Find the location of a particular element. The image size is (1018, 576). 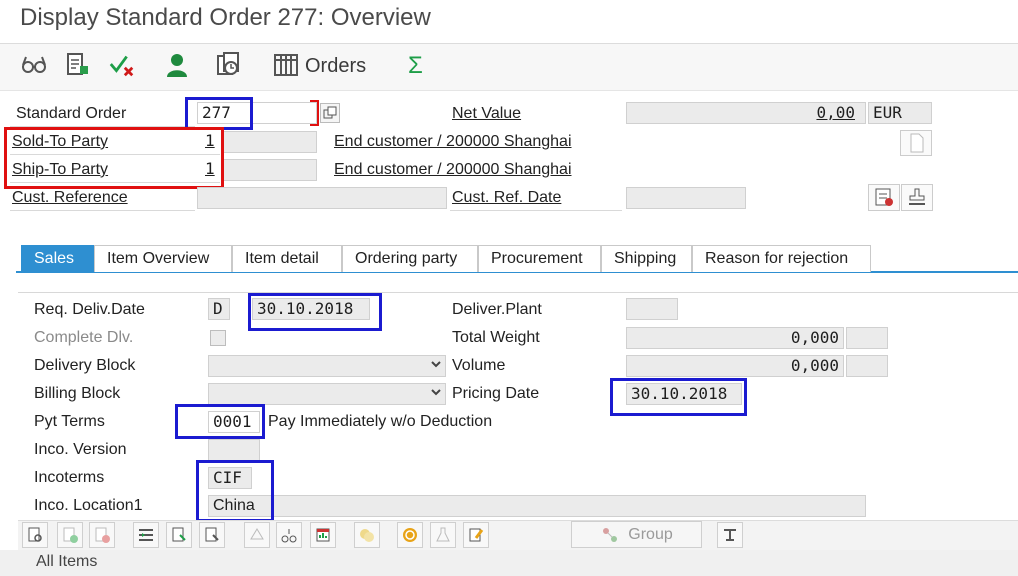

flask-icon is located at coordinates (443, 535).